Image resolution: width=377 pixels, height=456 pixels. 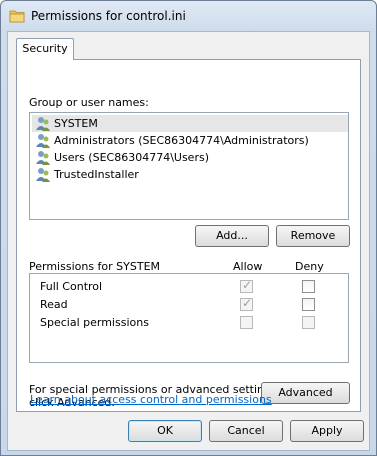 I want to click on tab-security: Security, so click(x=45, y=49).